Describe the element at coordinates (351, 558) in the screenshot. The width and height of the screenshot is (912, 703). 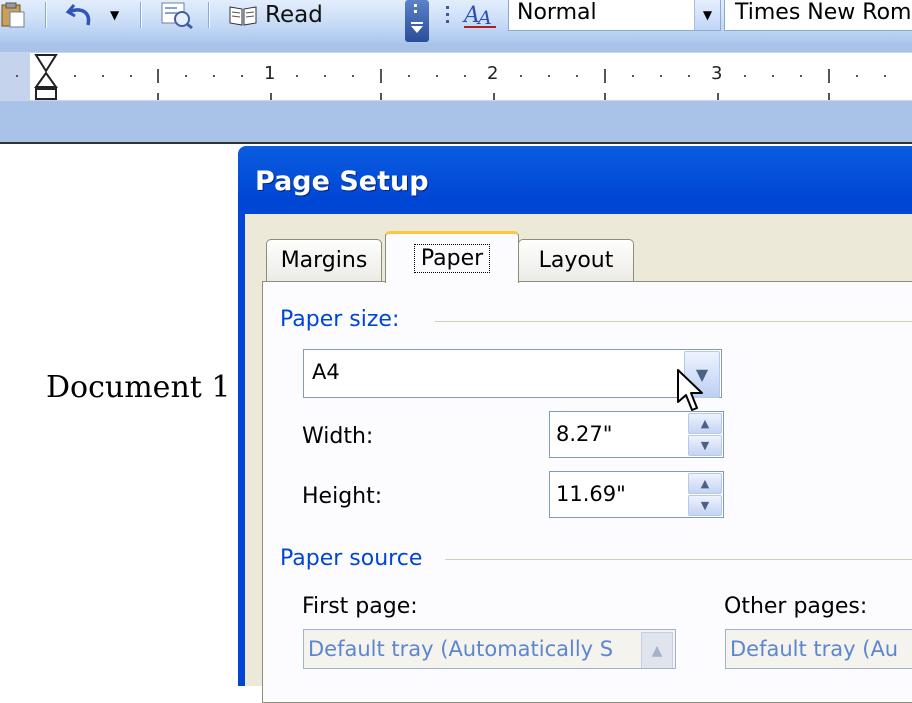
I see `paper-source-group-label: Paper source` at that location.